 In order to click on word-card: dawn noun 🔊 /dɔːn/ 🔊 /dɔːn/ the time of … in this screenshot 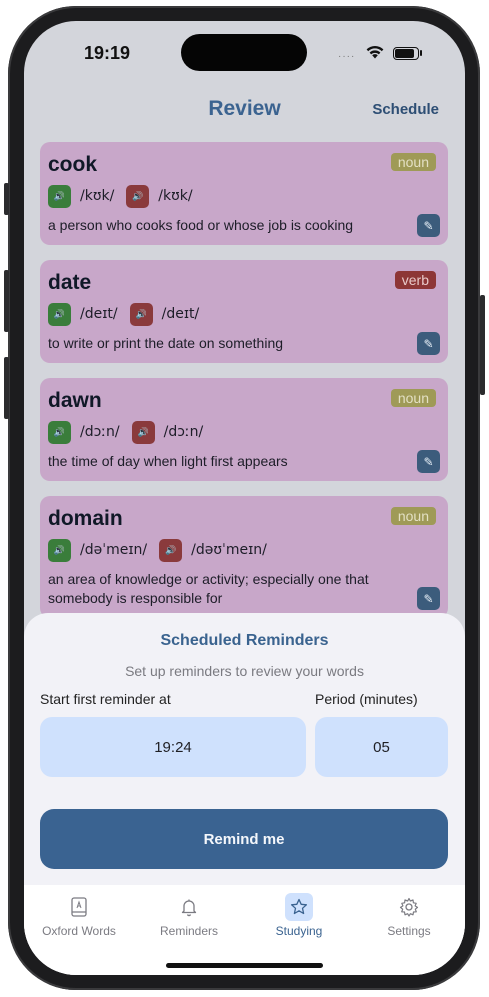, I will do `click(244, 429)`.